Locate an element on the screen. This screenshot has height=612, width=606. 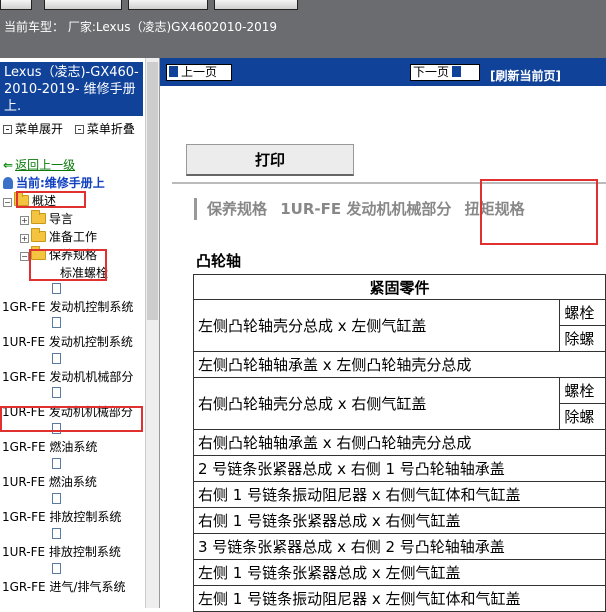
table-row: 右侧凸轮轴壳分总成 x 右侧气缸盖 螺栓 is located at coordinates (399, 403).